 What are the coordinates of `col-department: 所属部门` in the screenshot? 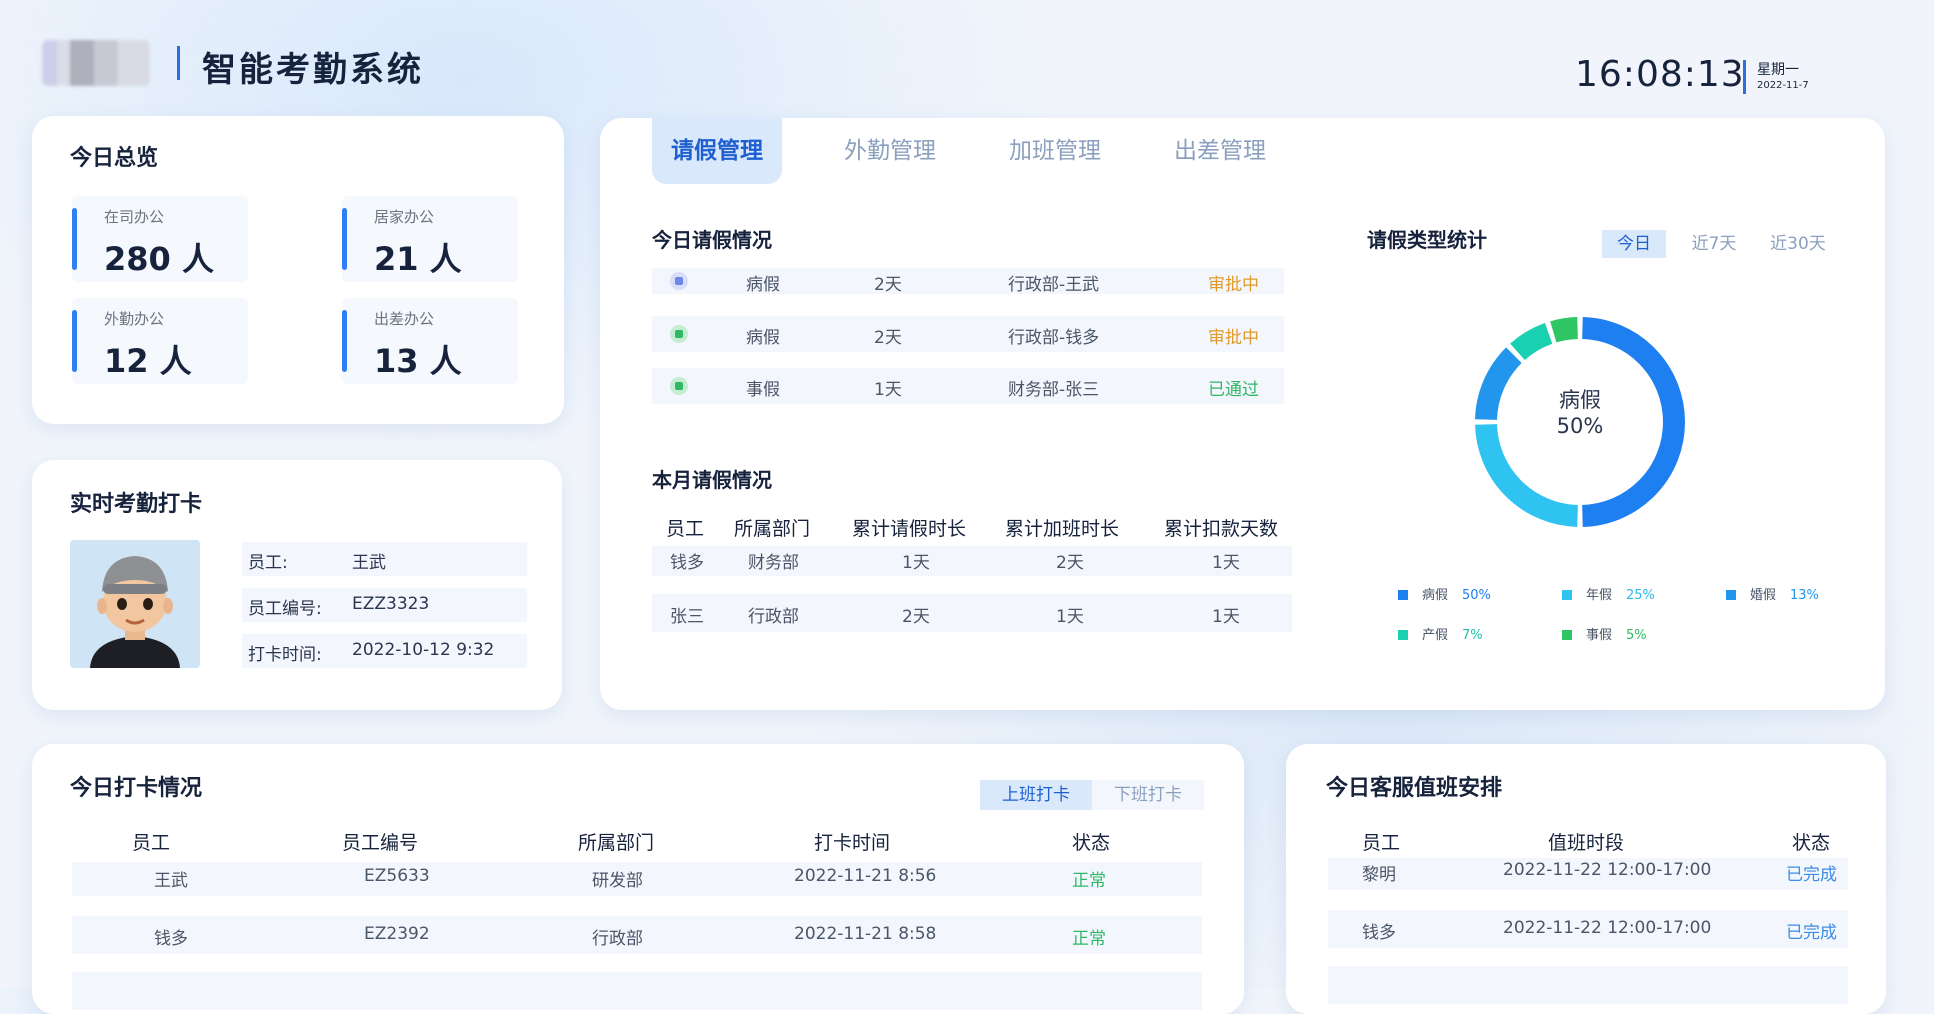 It's located at (772, 529).